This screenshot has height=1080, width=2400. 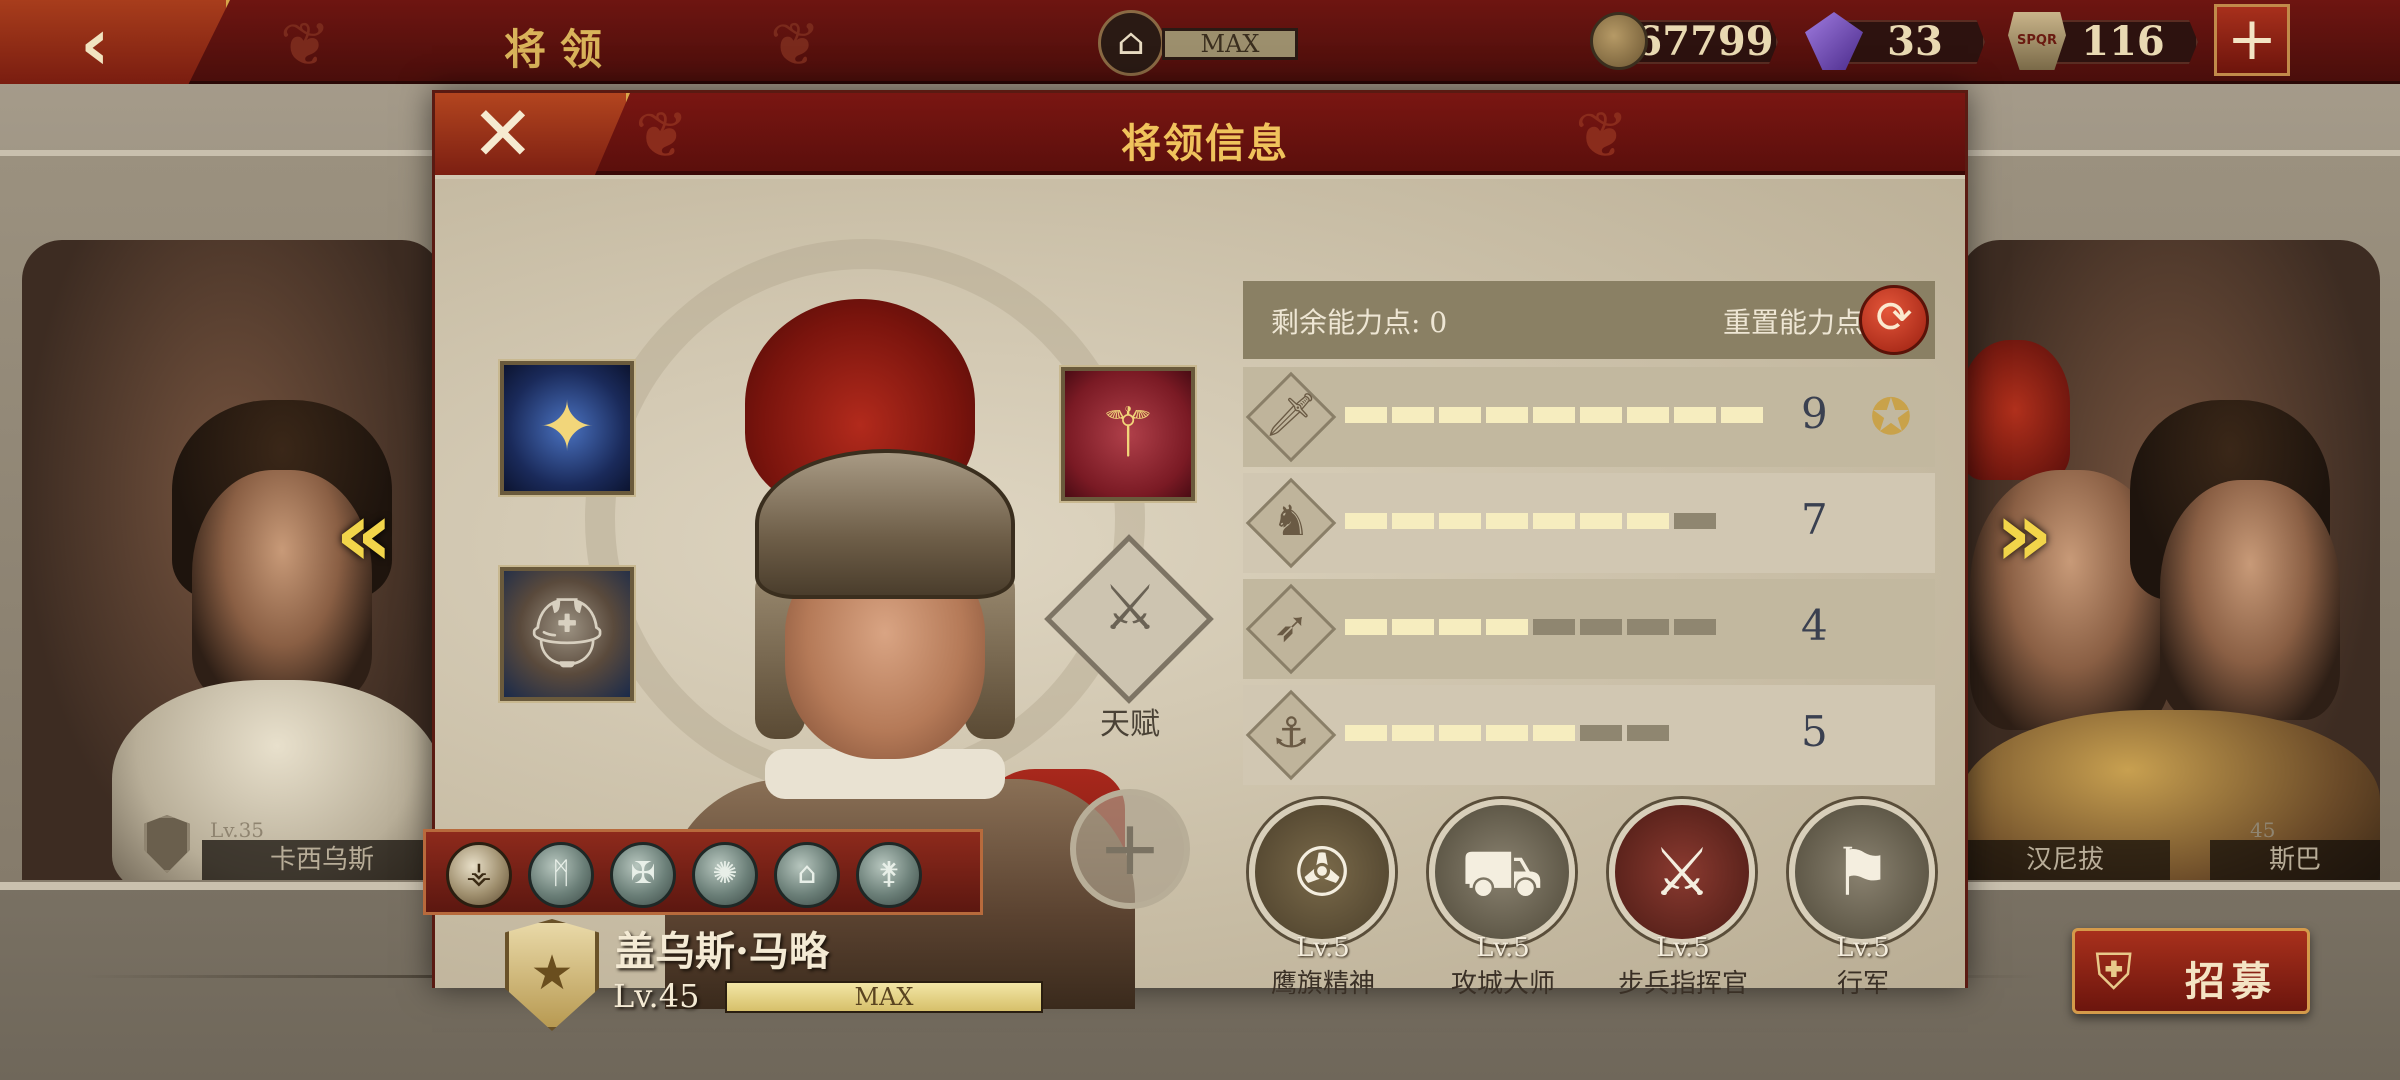 I want to click on building-level-bar: MAX, so click(x=1230, y=44).